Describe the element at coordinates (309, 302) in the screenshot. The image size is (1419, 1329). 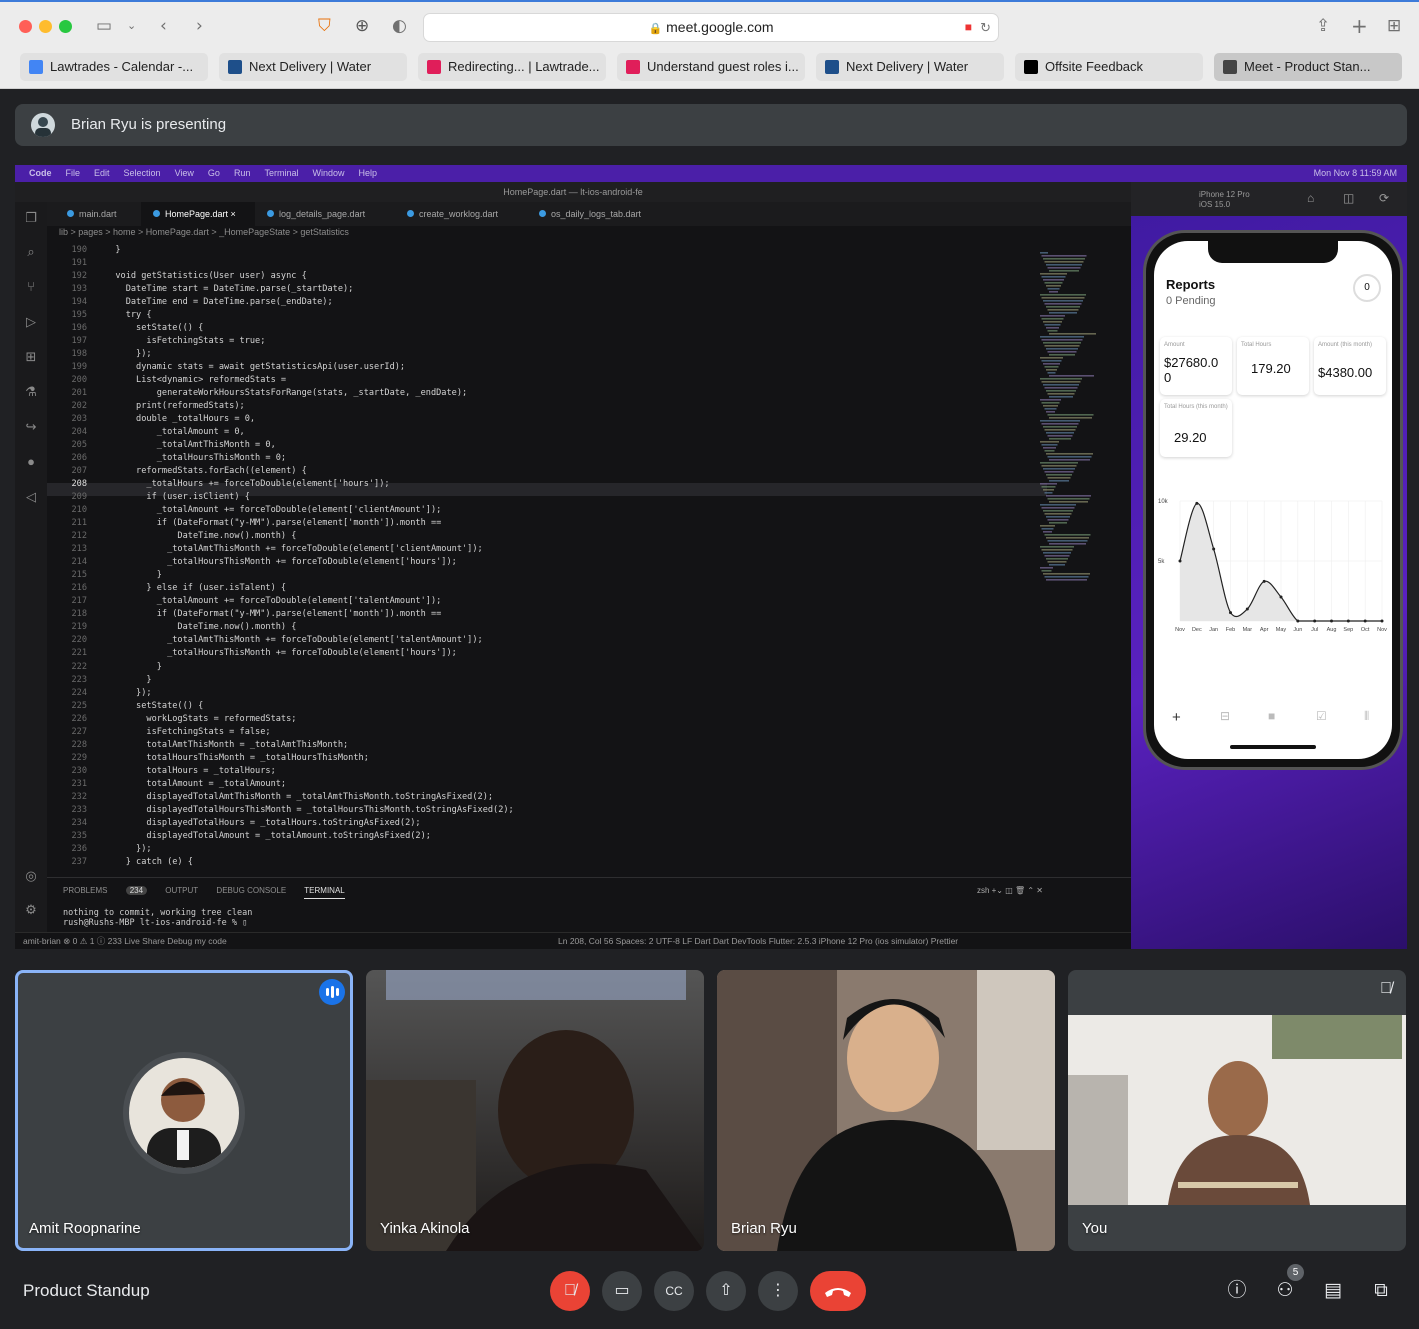
I see `code-line: DateTime end = DateTime.parse(_endDate);` at that location.